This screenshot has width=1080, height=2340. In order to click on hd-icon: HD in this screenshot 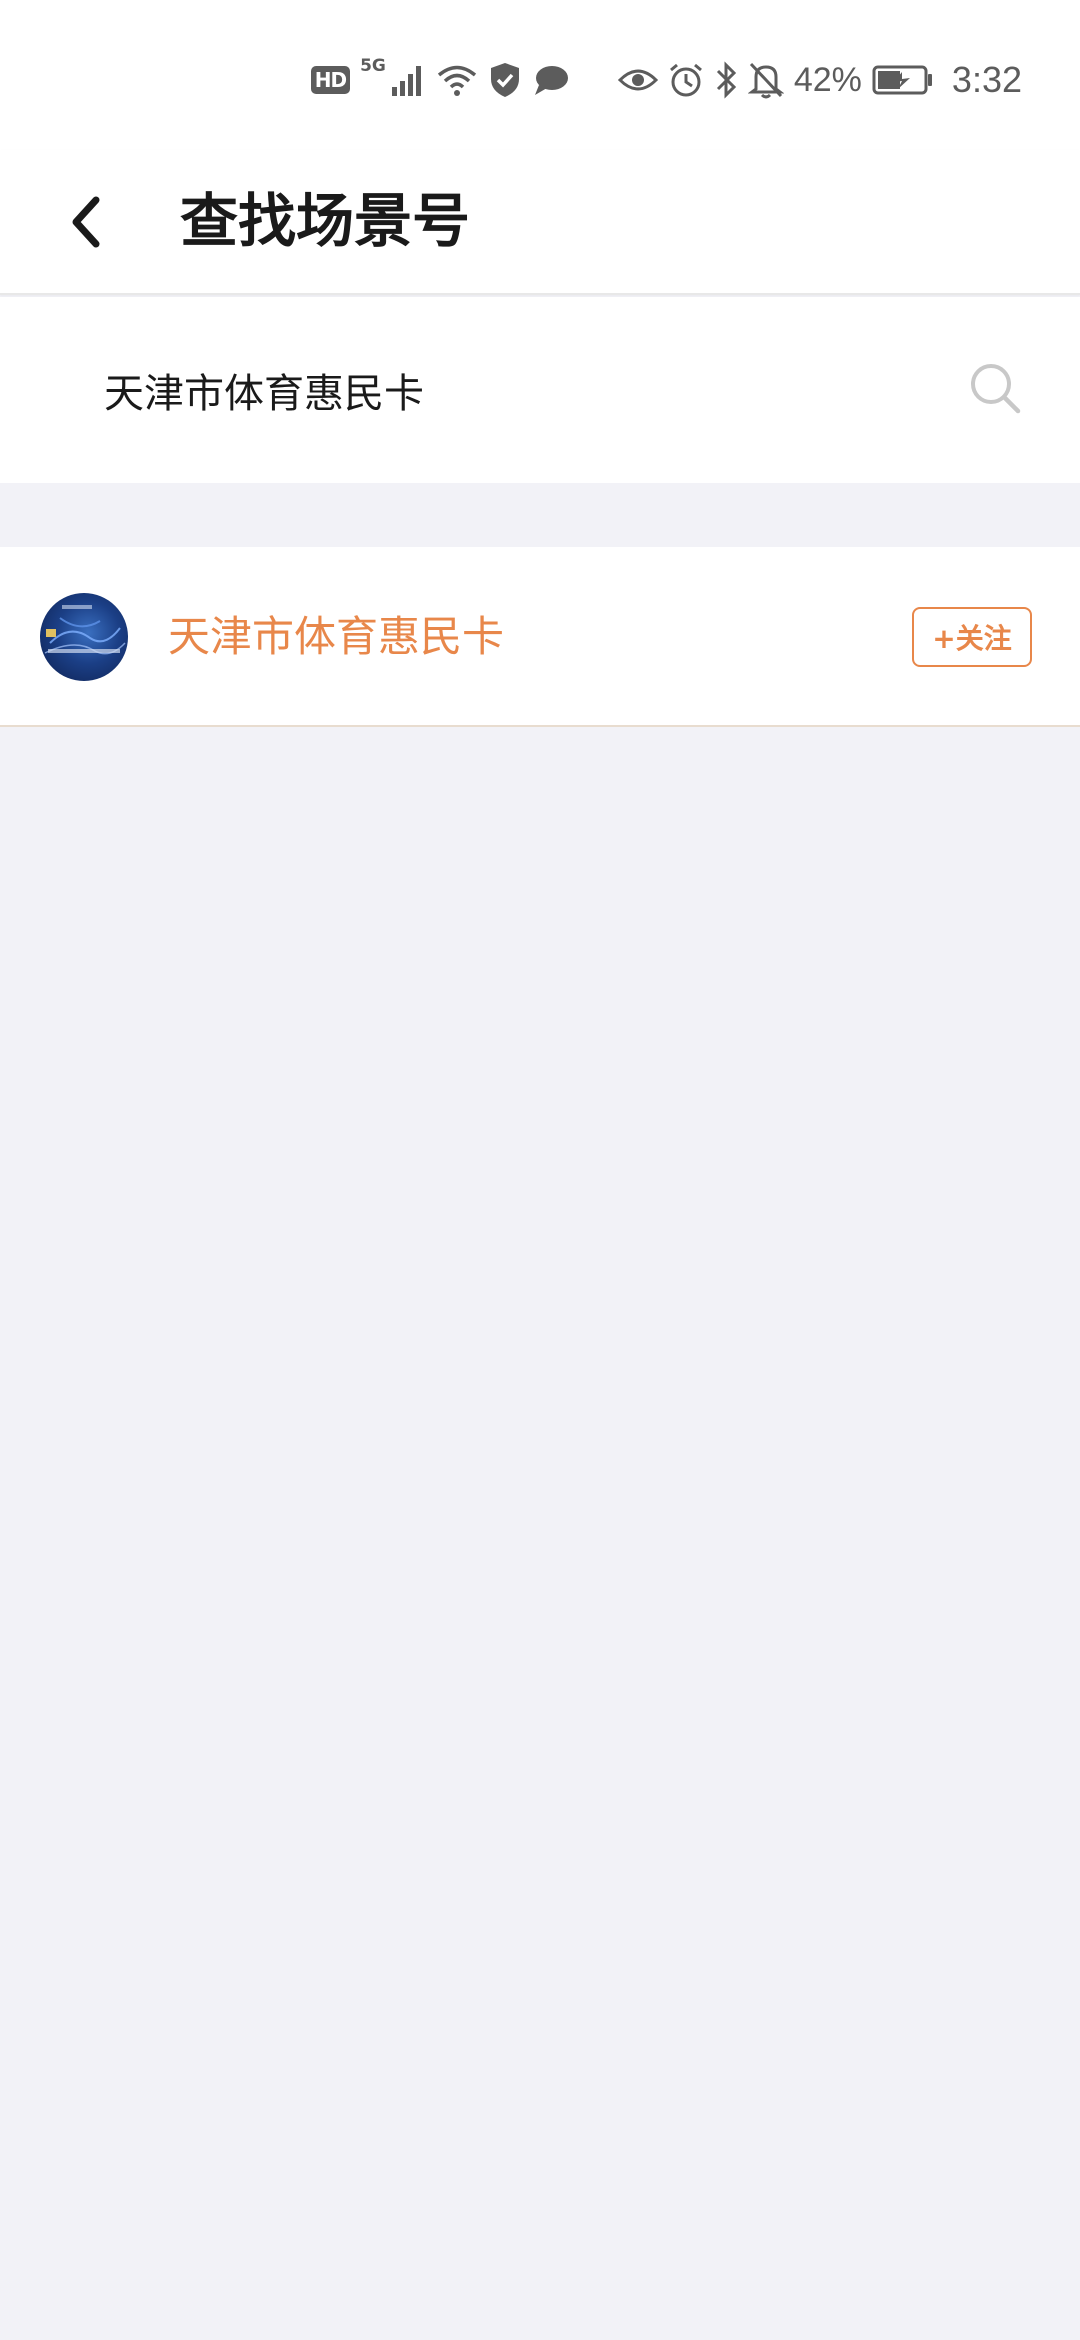, I will do `click(330, 80)`.